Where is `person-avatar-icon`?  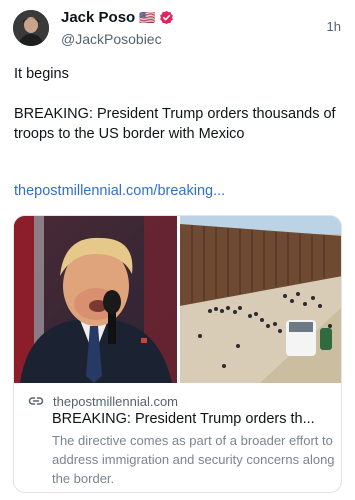
person-avatar-icon is located at coordinates (31, 28).